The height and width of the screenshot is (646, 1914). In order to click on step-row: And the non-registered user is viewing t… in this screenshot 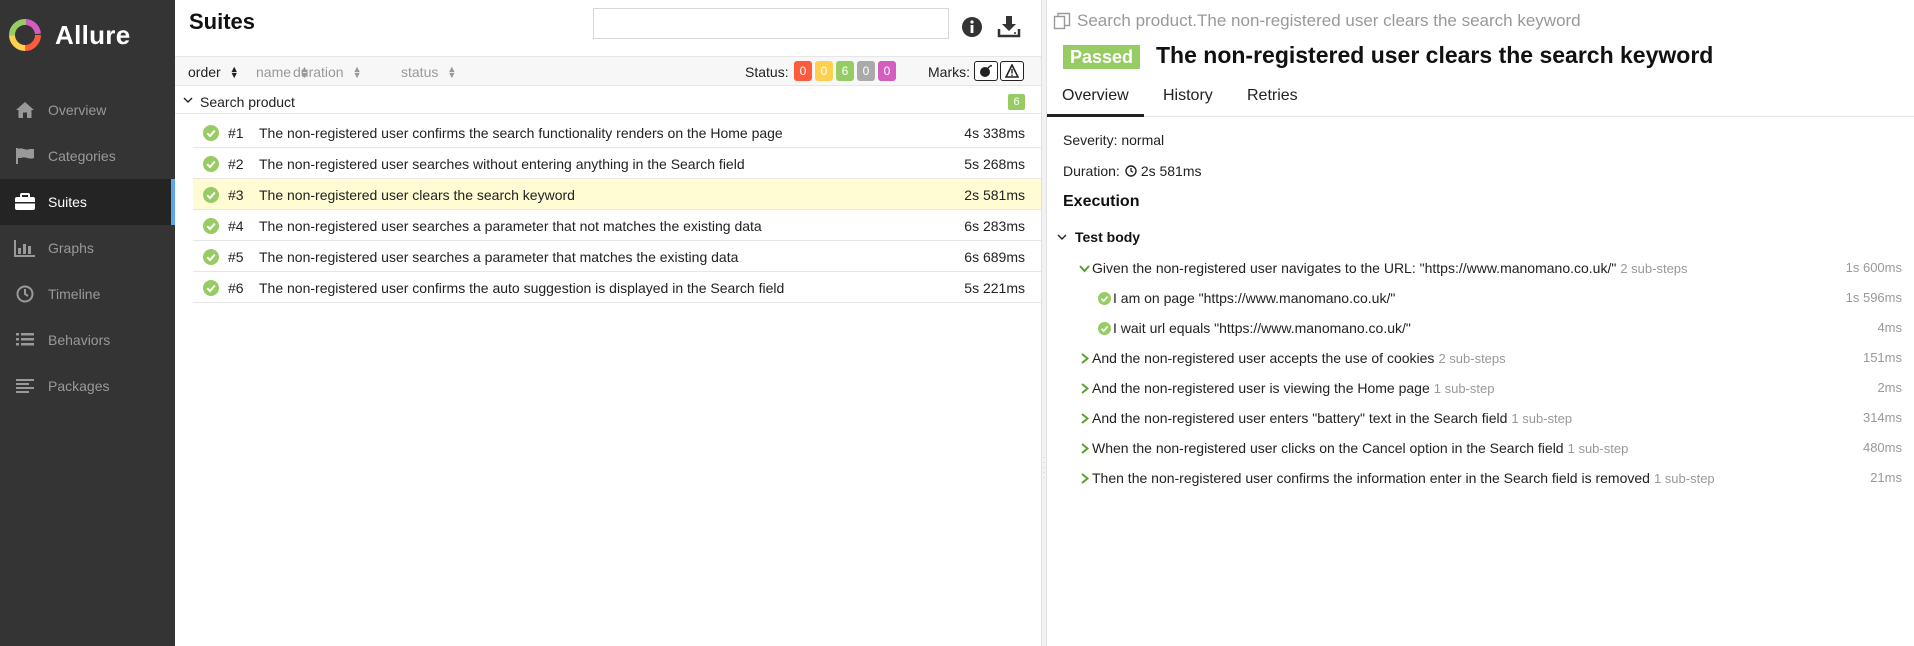, I will do `click(1474, 389)`.